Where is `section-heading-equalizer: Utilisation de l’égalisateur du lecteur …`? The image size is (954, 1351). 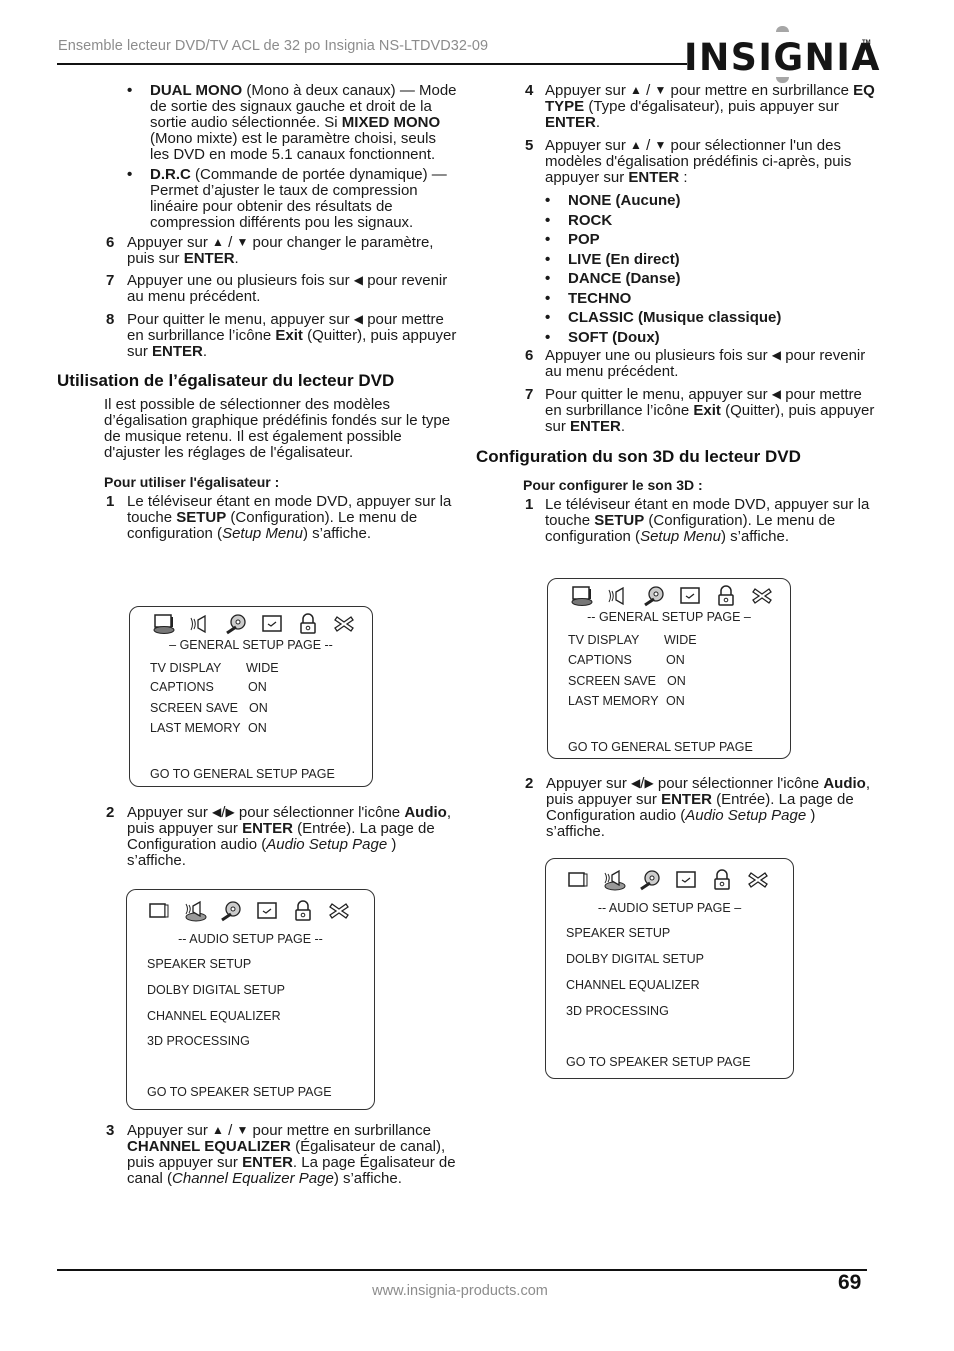 section-heading-equalizer: Utilisation de l’égalisateur du lecteur … is located at coordinates (226, 380).